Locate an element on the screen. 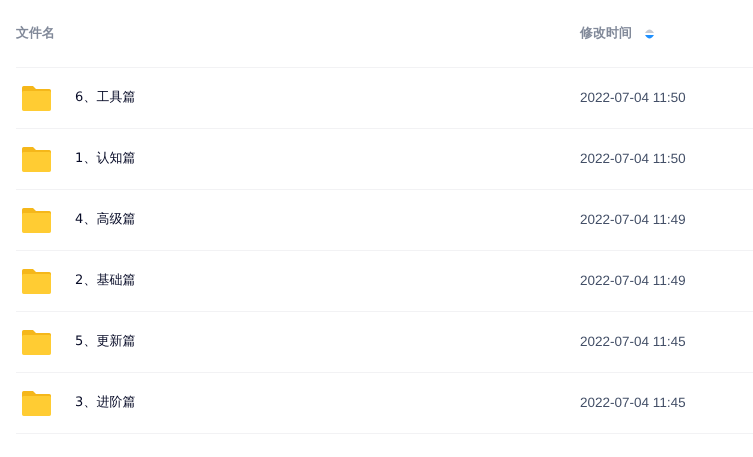  column-header: 文件名 is located at coordinates (35, 34).